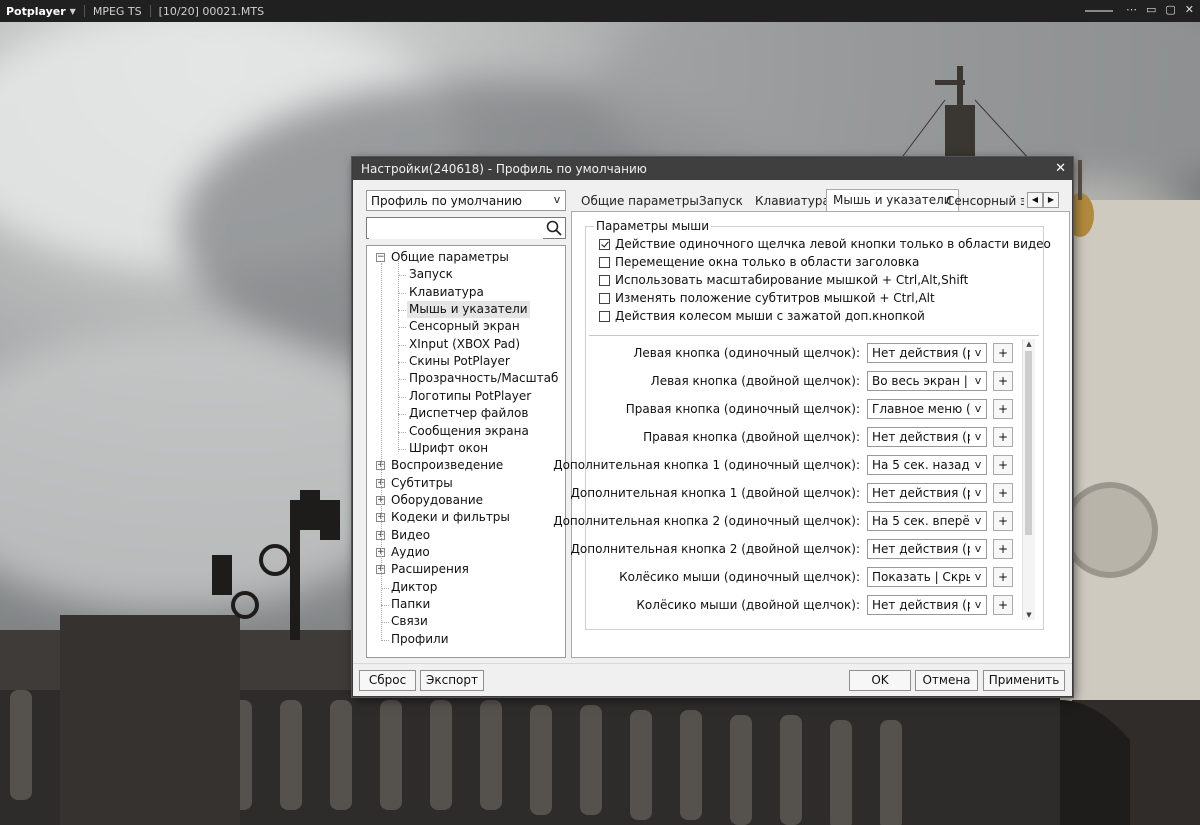  I want to click on action-select-value: Главное меню (ре, so click(929, 409).